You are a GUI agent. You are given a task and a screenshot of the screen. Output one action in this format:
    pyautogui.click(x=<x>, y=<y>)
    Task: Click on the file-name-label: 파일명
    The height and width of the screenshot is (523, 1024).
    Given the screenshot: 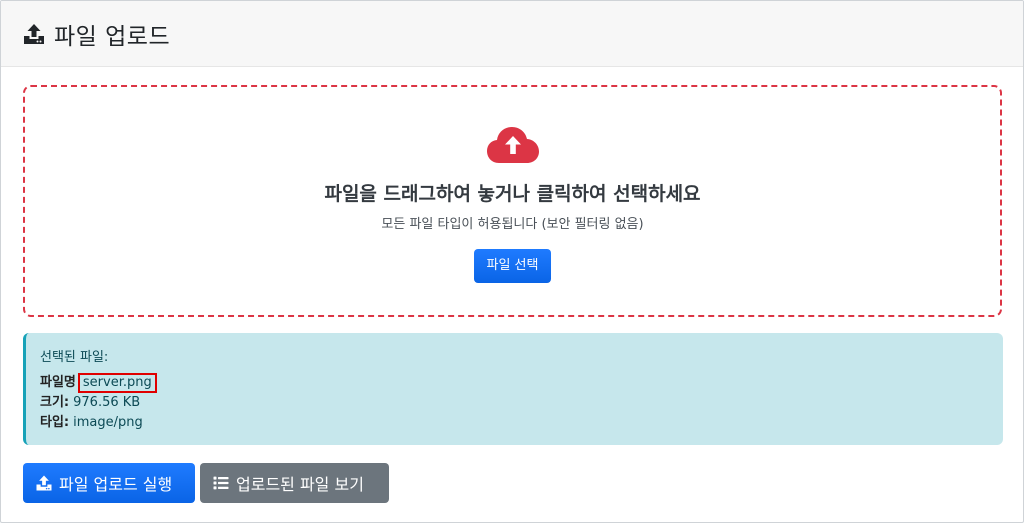 What is the action you would take?
    pyautogui.click(x=58, y=382)
    